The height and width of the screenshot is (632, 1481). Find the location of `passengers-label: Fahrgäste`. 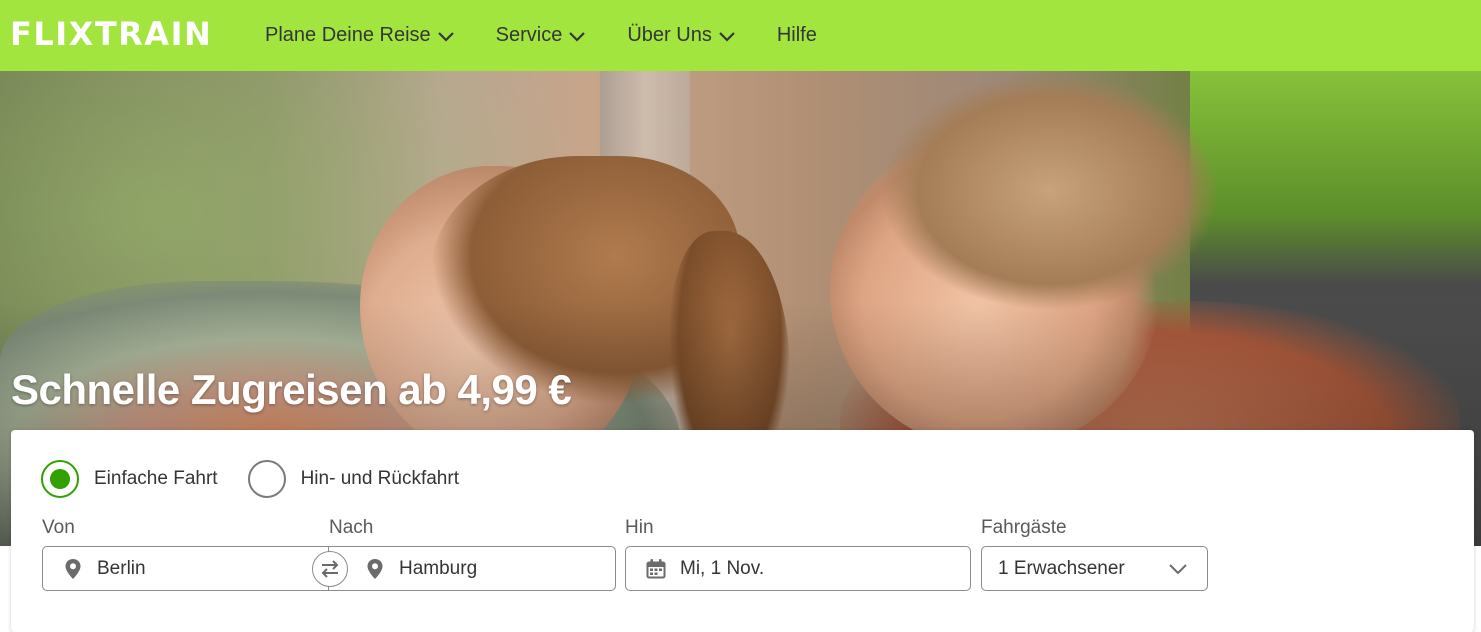

passengers-label: Fahrgäste is located at coordinates (1024, 527).